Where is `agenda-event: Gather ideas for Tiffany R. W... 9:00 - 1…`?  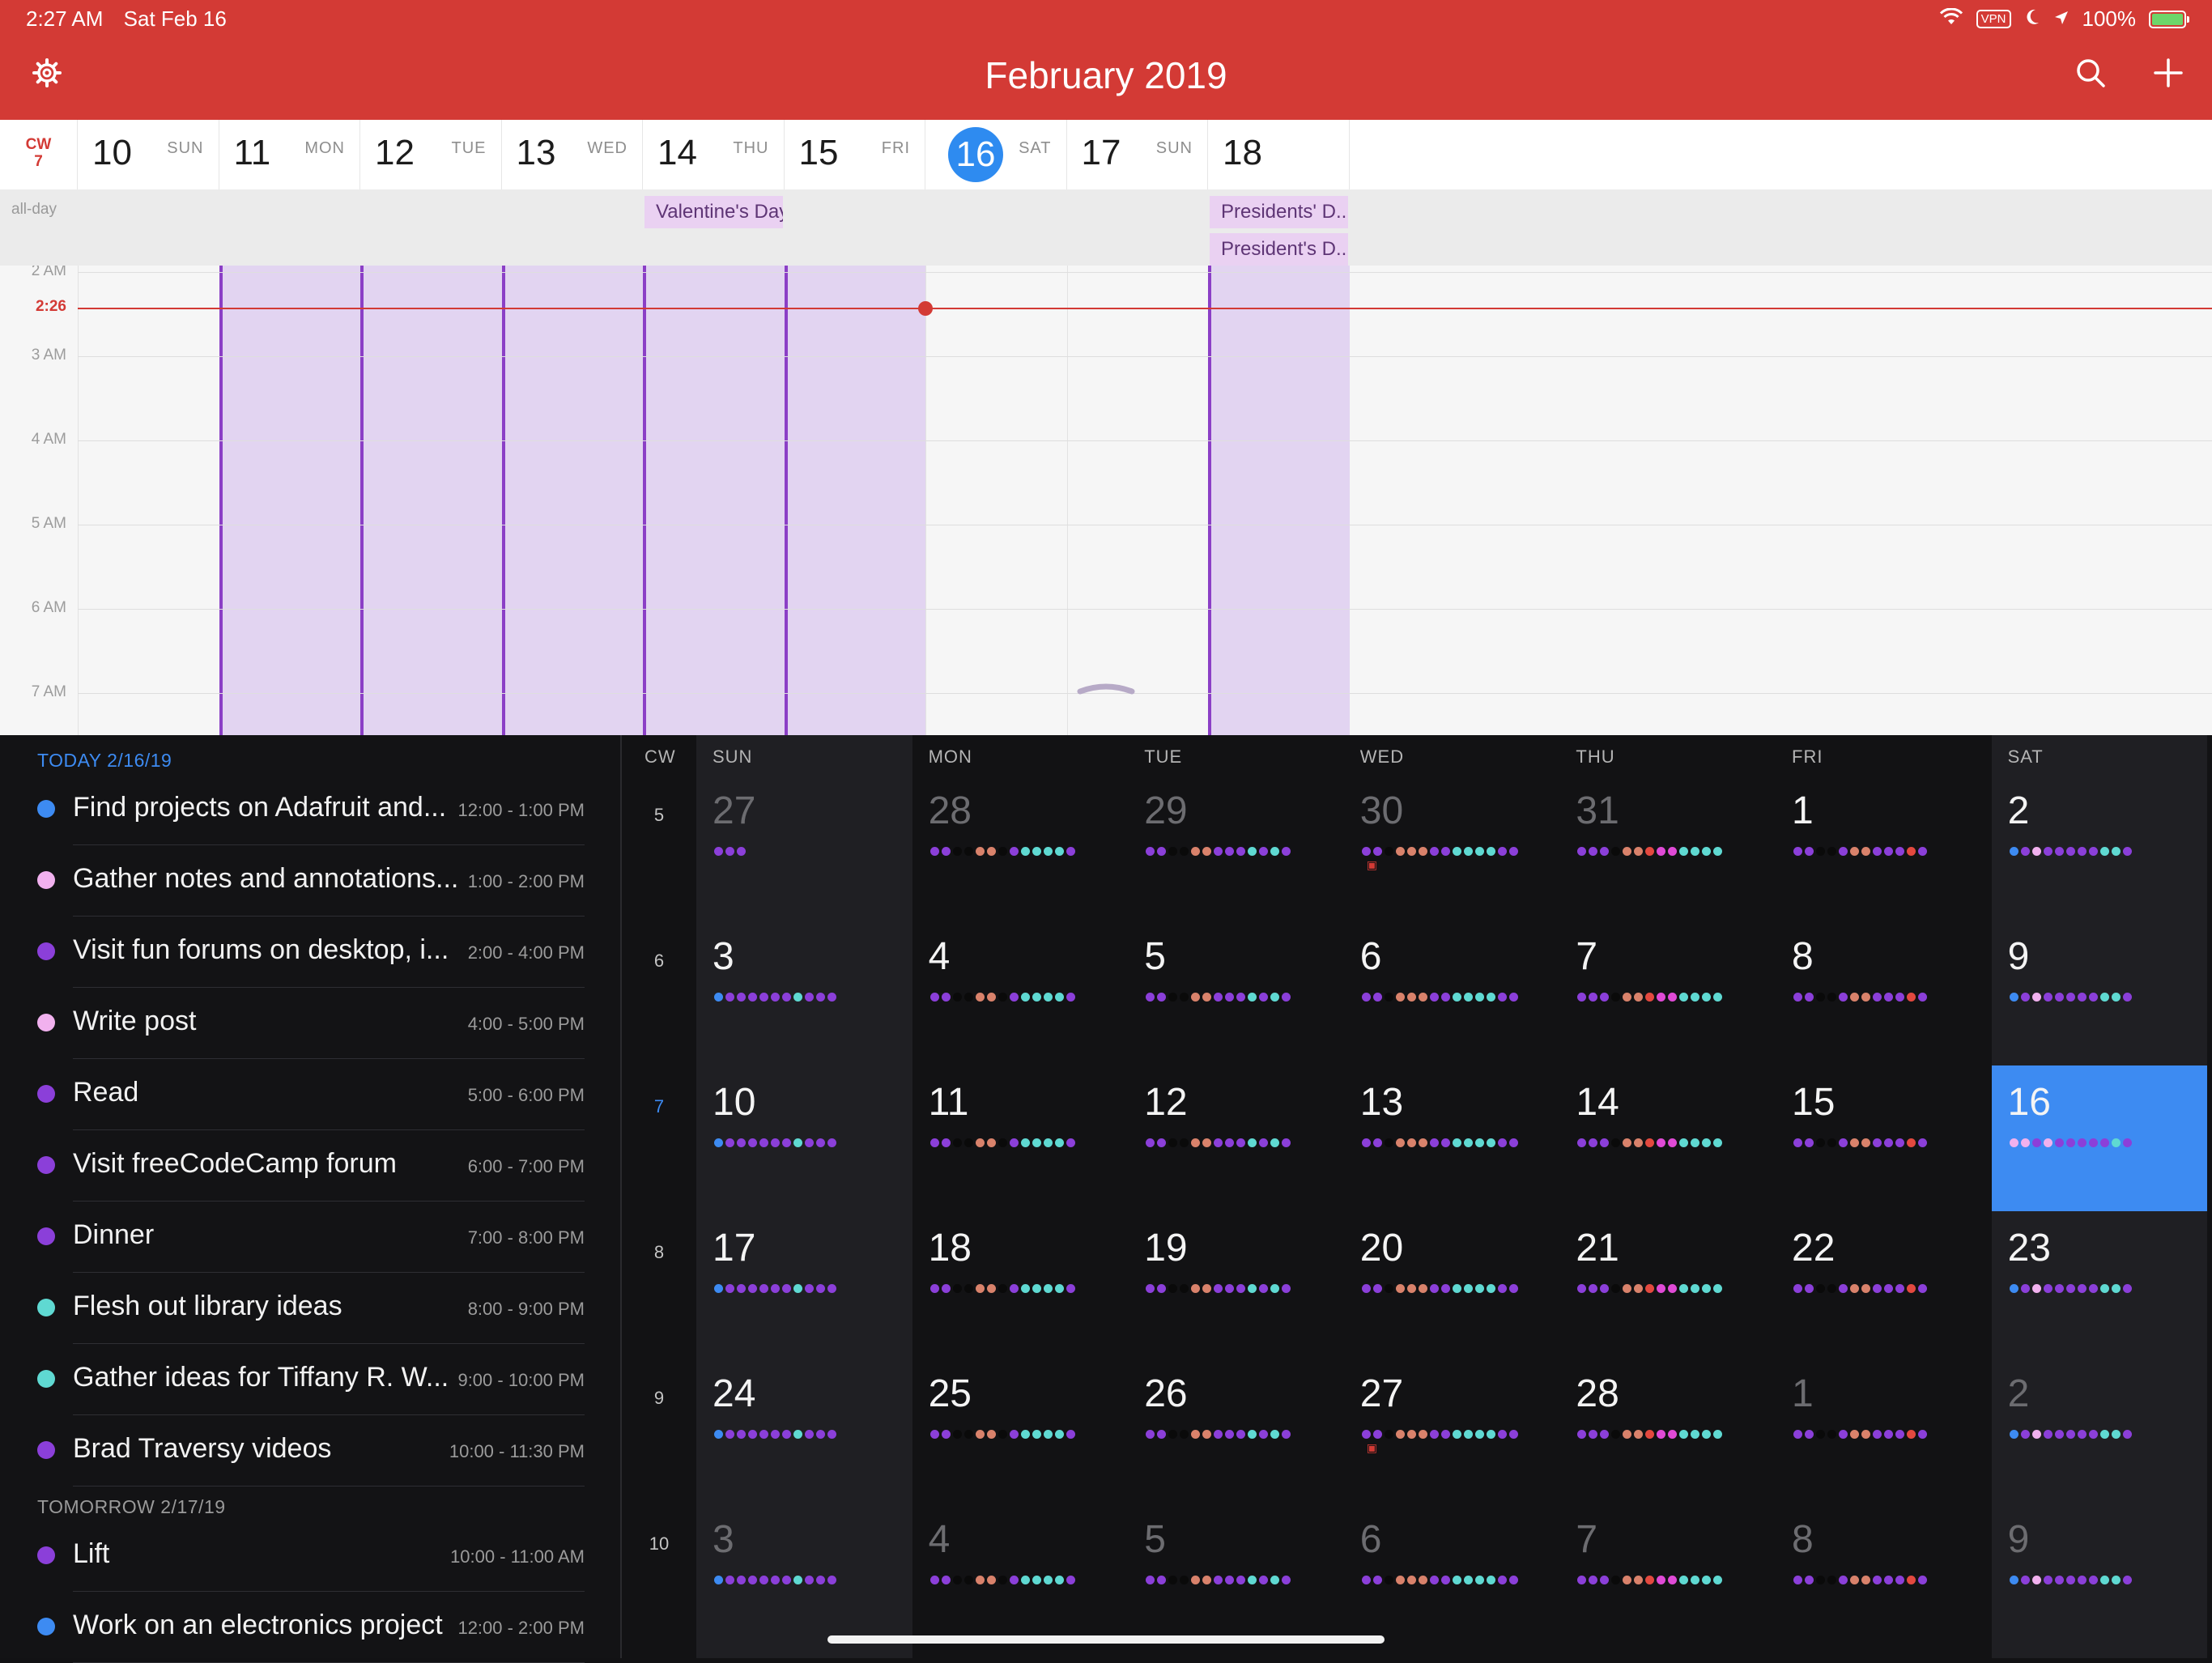
agenda-event: Gather ideas for Tiffany R. W... 9:00 - 1… is located at coordinates (311, 1379).